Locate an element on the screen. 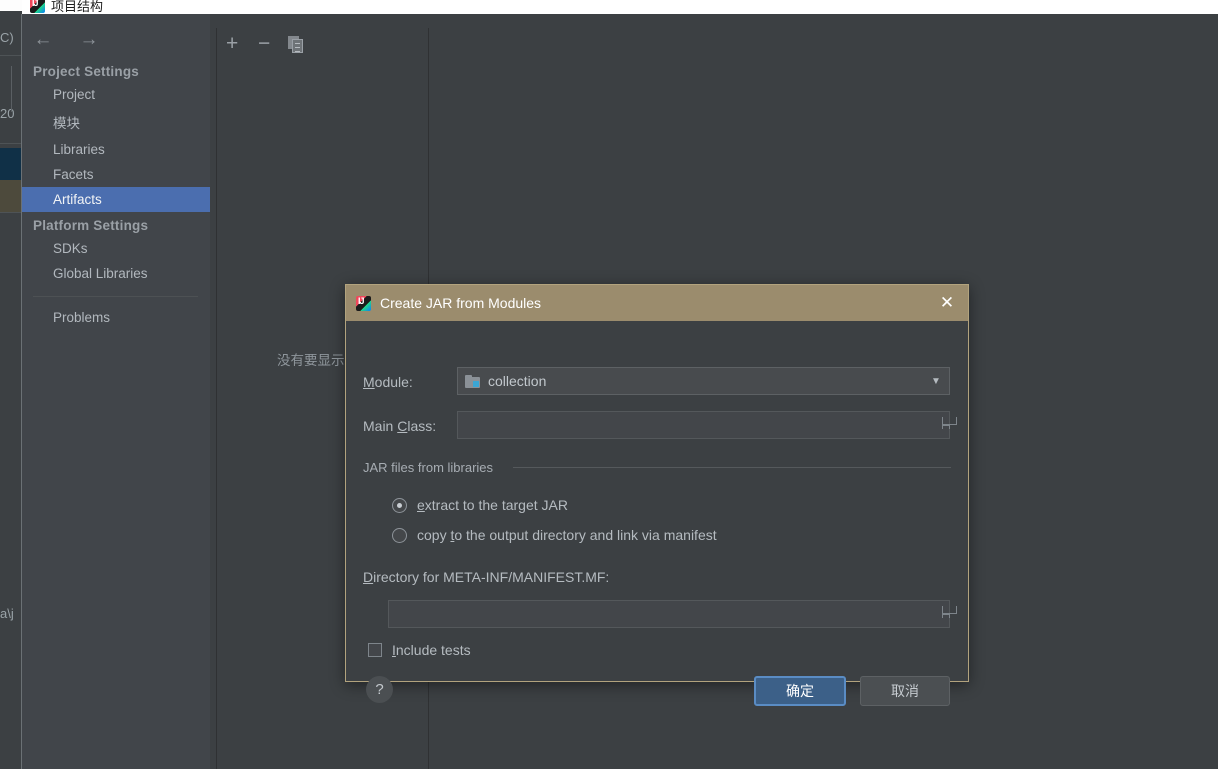  sidebar-group-platform-settings: Platform Settings is located at coordinates (91, 225).